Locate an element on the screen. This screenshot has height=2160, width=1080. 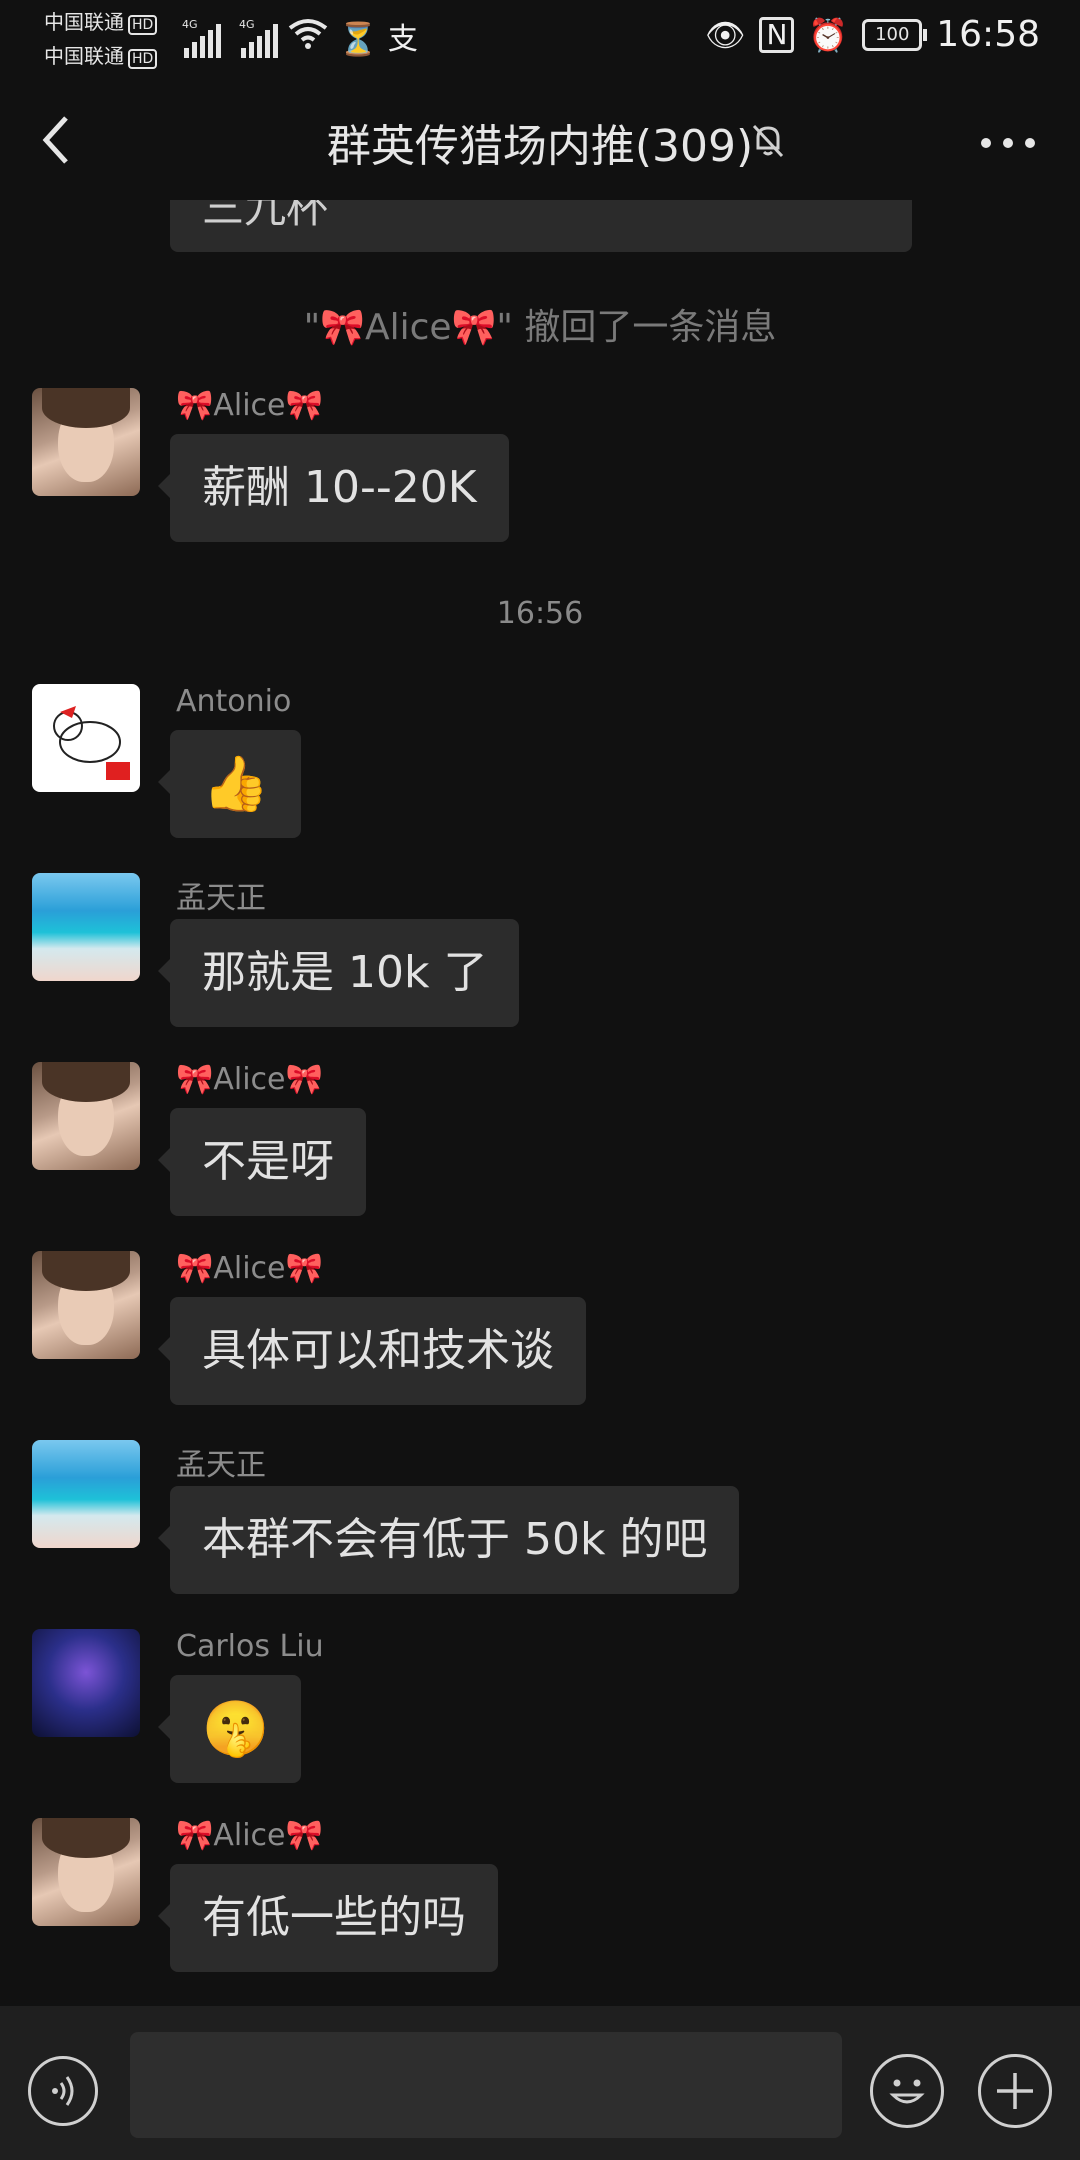
sender-name: Carlos Liu is located at coordinates (250, 1646).